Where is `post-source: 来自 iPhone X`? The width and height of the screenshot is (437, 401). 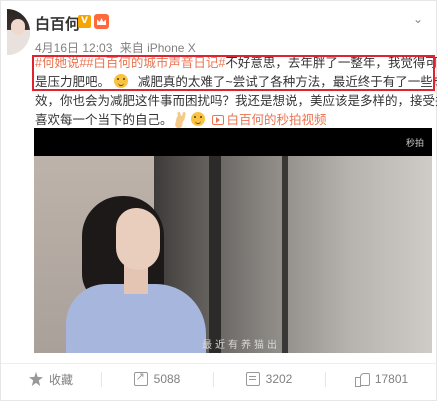 post-source: 来自 iPhone X is located at coordinates (157, 48).